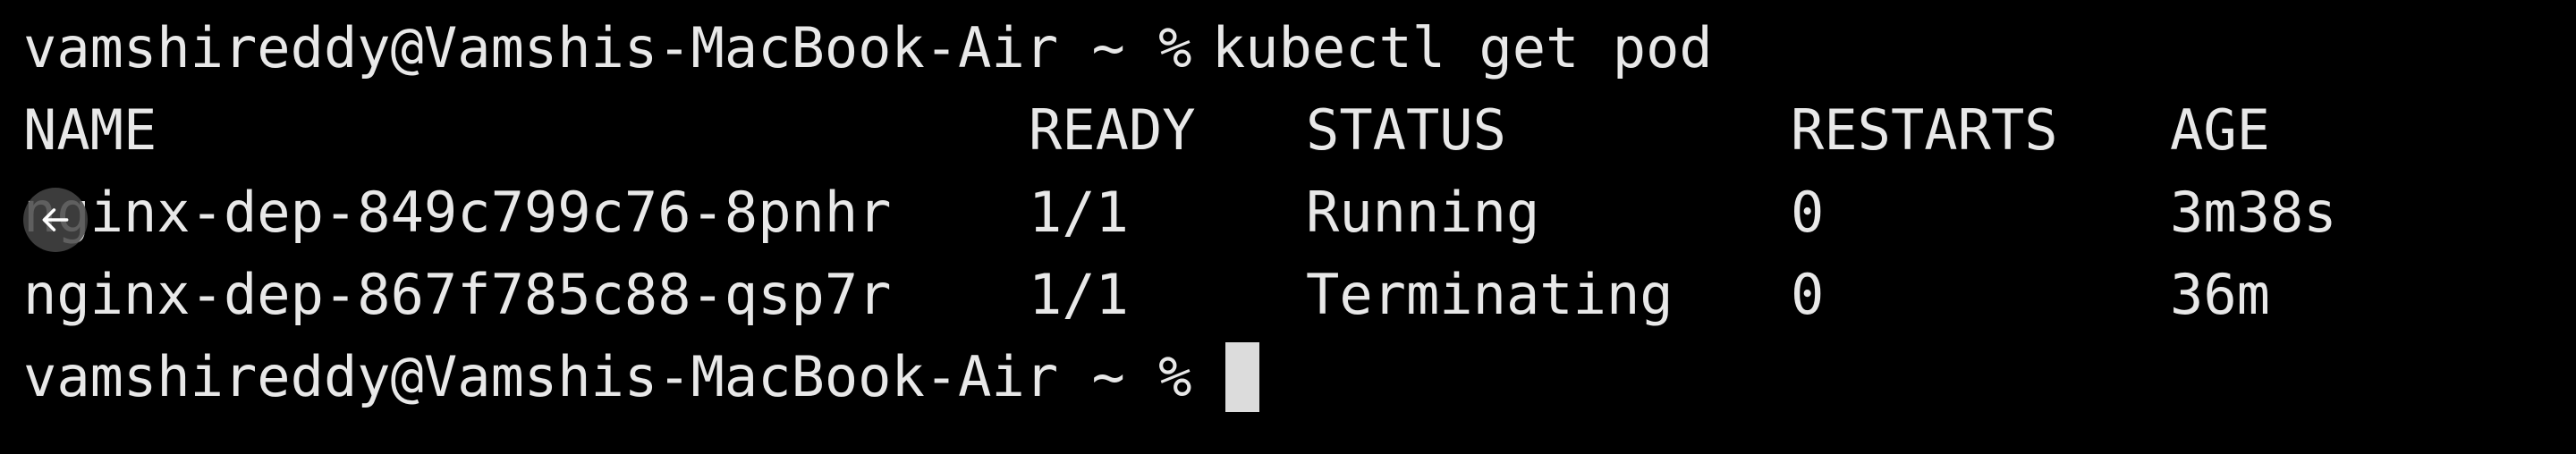 This screenshot has height=454, width=2576. I want to click on pod-age: 36m, so click(2220, 294).